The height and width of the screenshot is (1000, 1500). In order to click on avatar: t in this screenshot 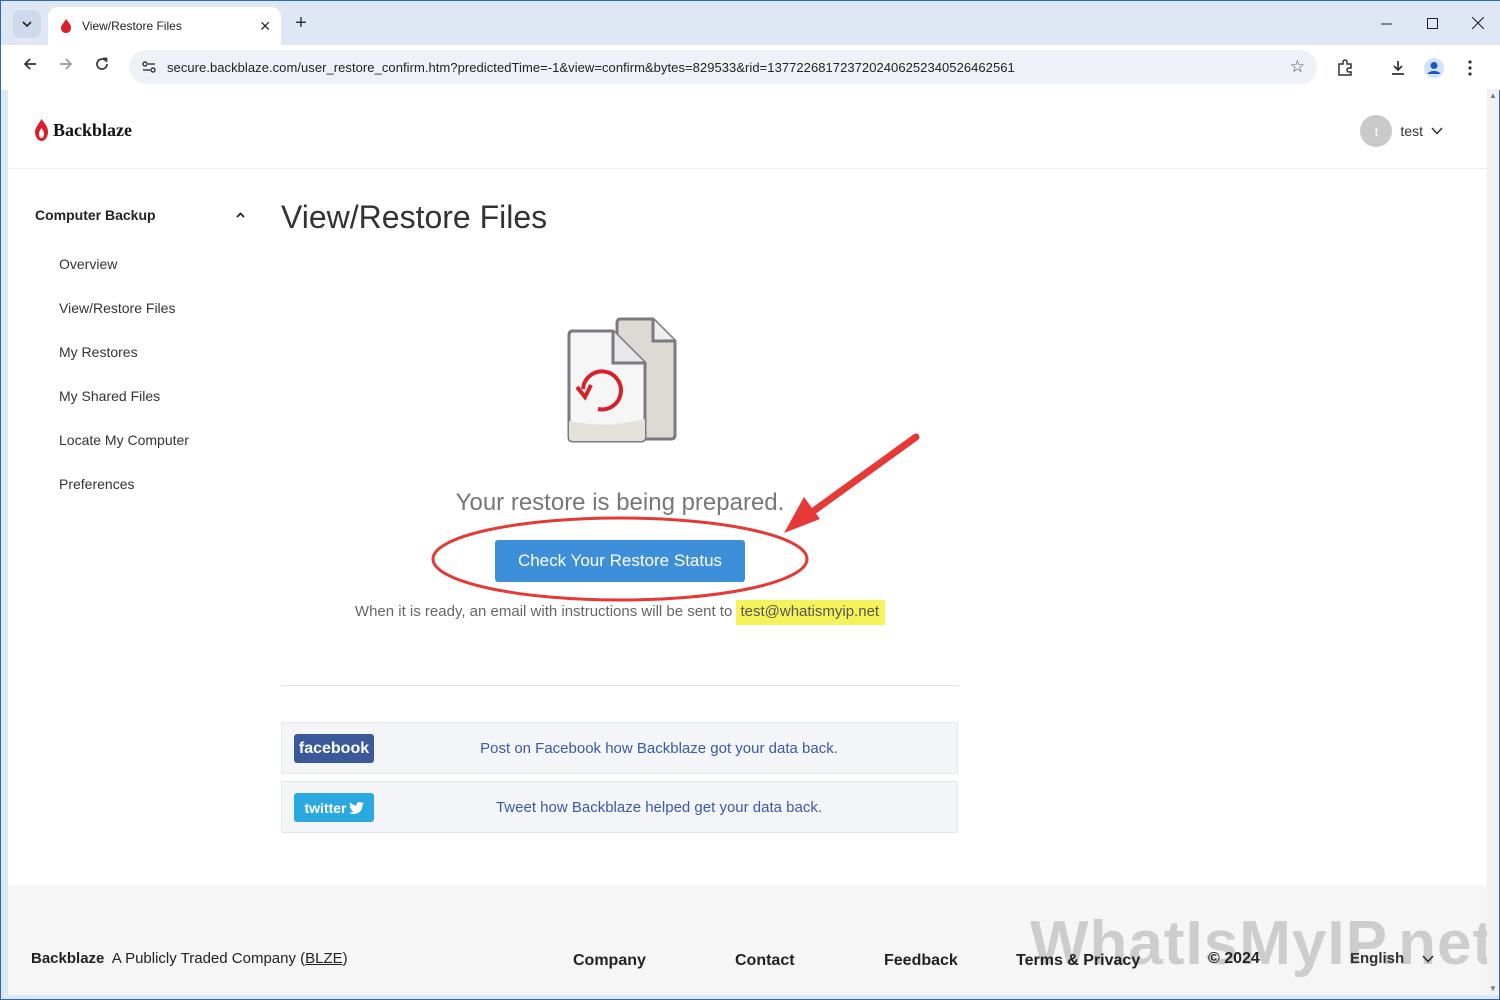, I will do `click(1376, 131)`.